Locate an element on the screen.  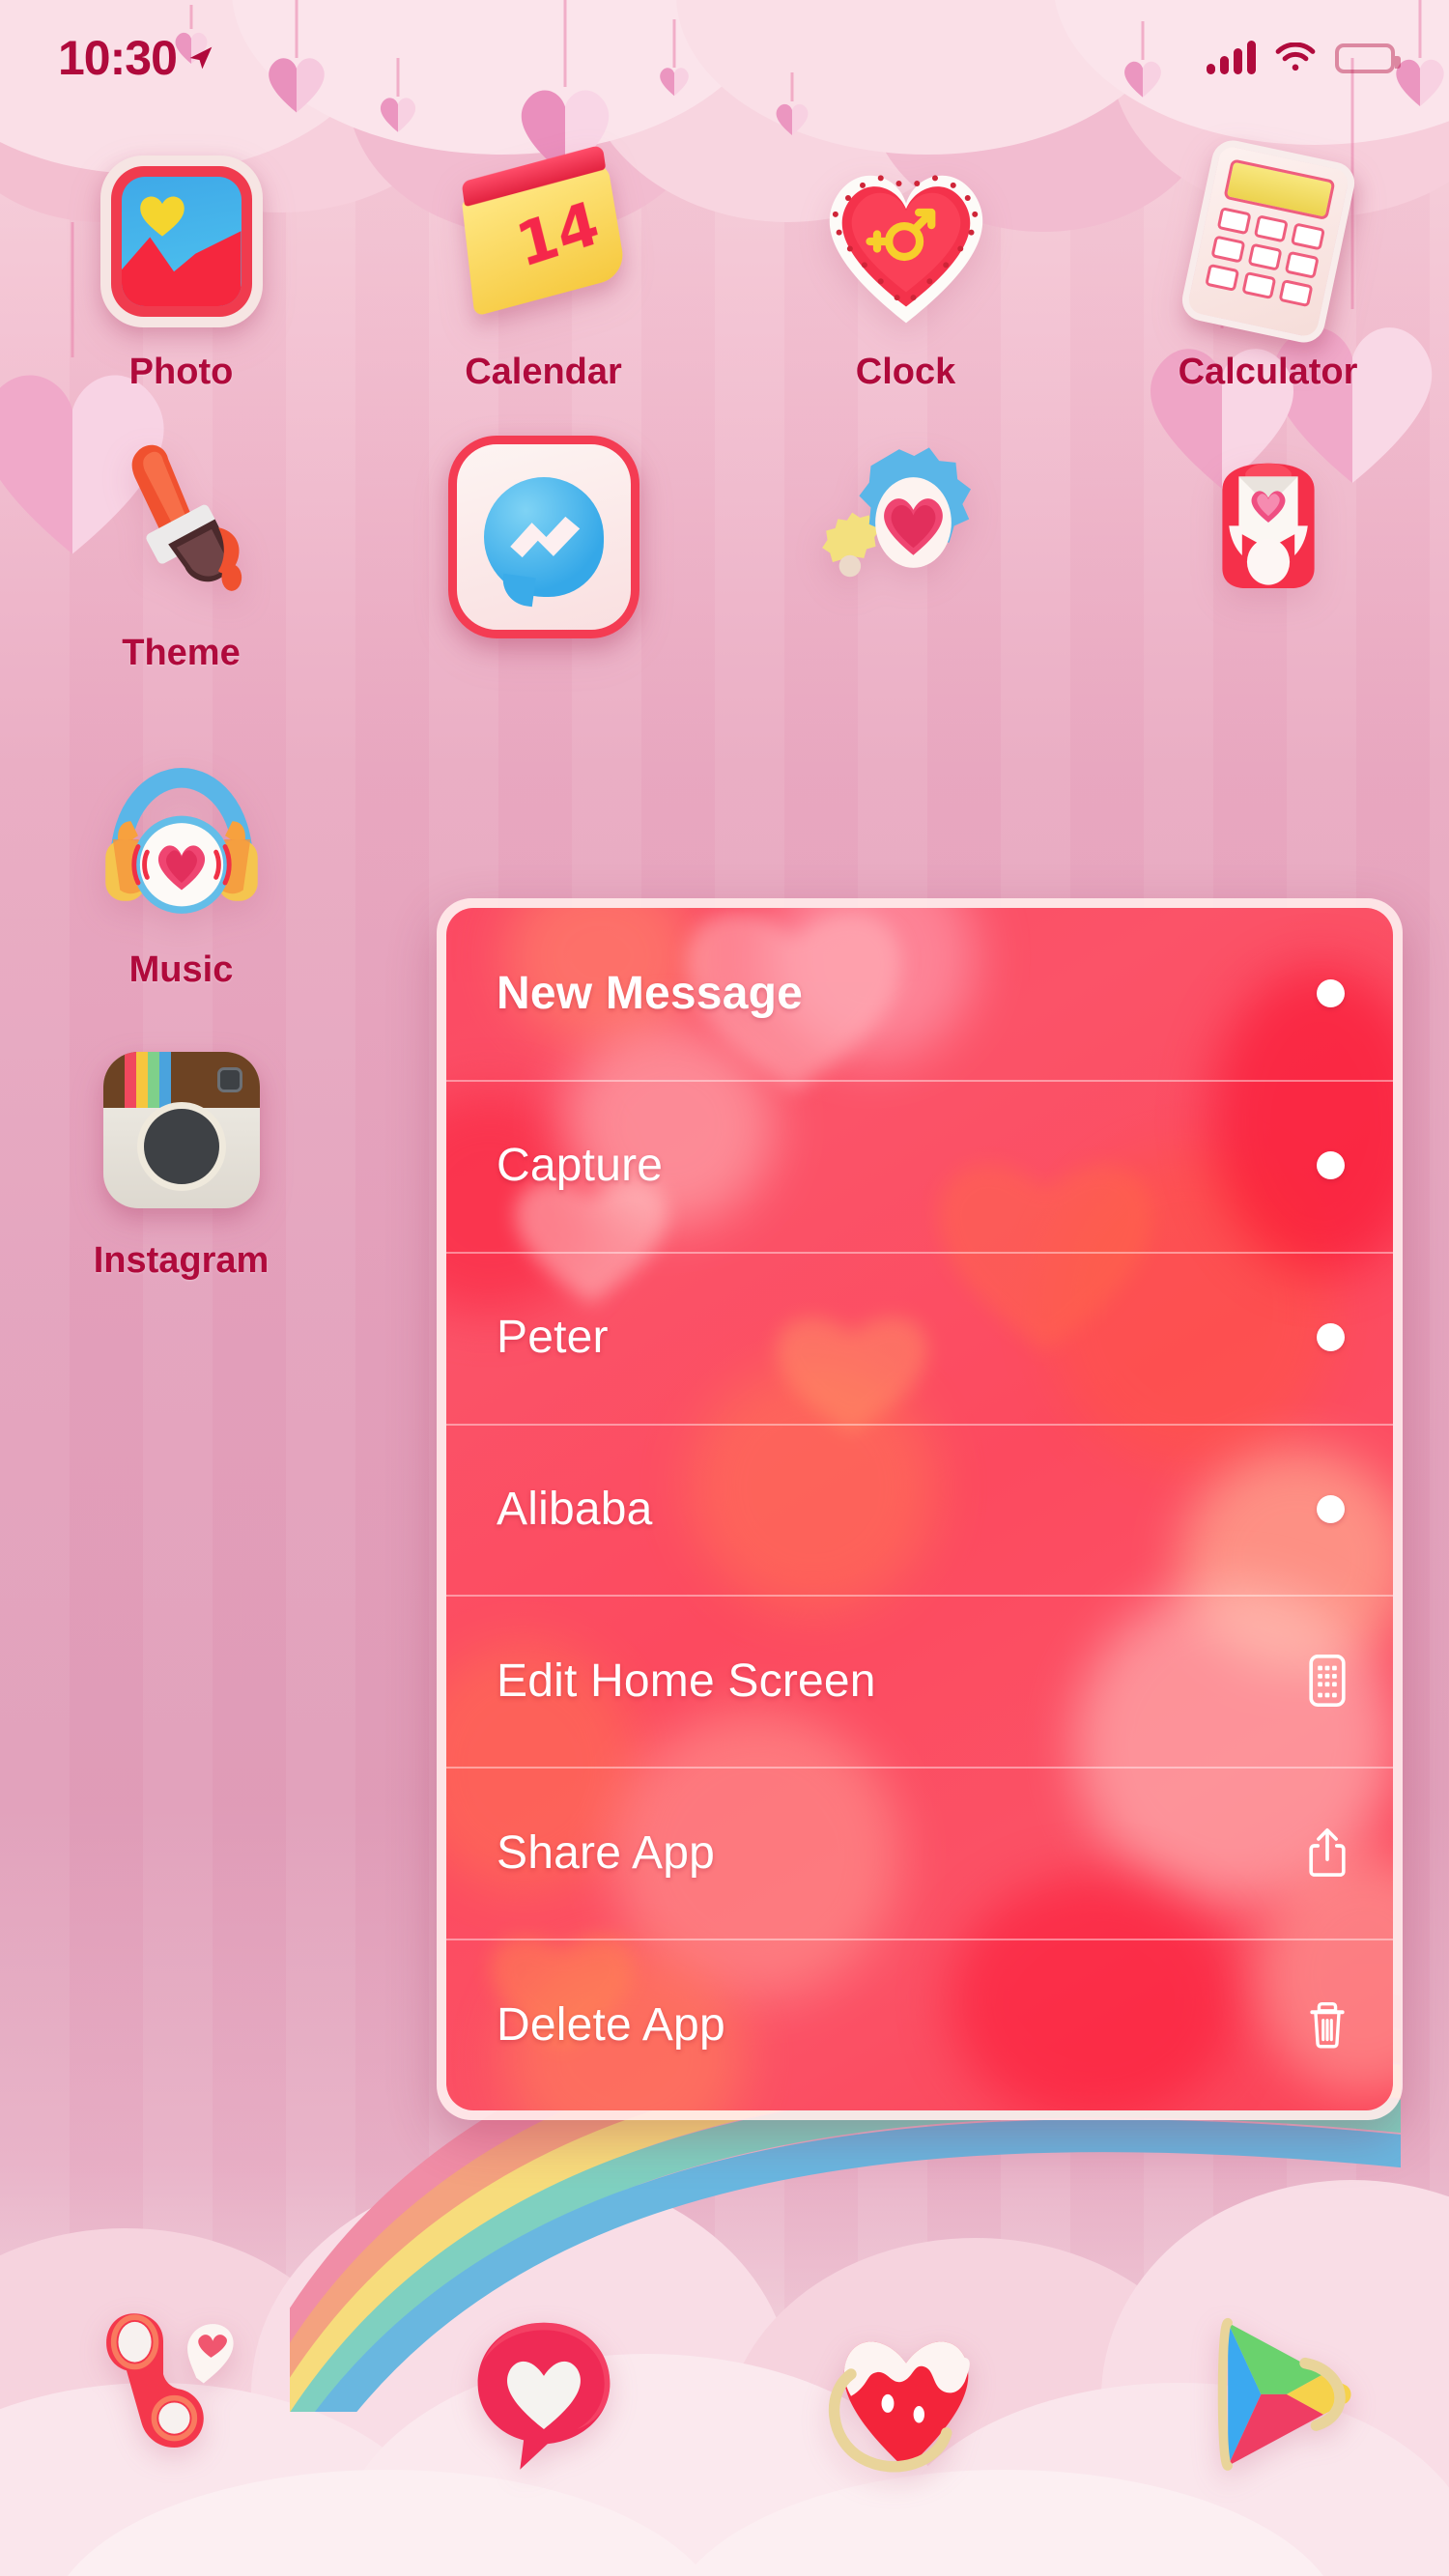
trash-icon is located at coordinates (1327, 2024).